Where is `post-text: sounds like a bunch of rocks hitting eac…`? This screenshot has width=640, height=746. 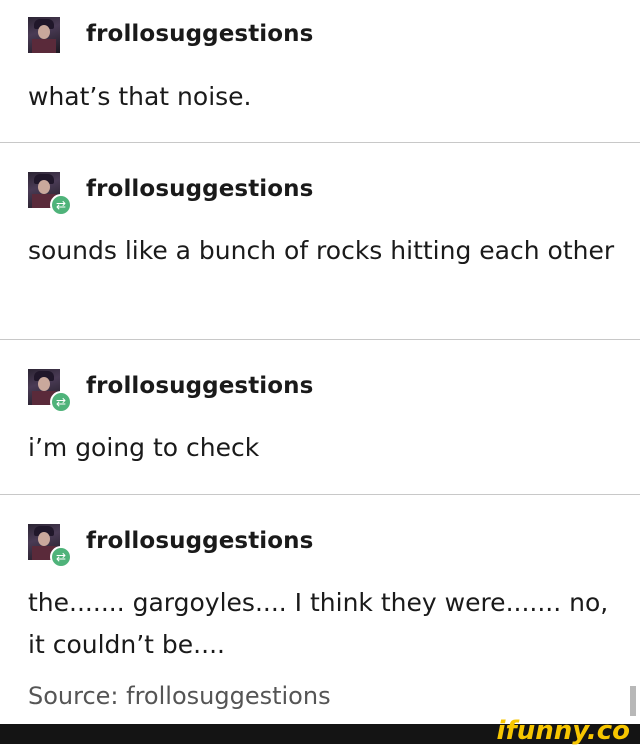 post-text: sounds like a bunch of rocks hitting eac… is located at coordinates (321, 250).